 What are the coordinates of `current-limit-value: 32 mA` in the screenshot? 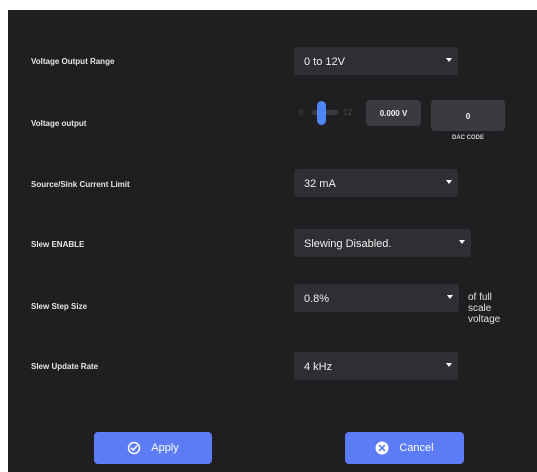 It's located at (320, 184).